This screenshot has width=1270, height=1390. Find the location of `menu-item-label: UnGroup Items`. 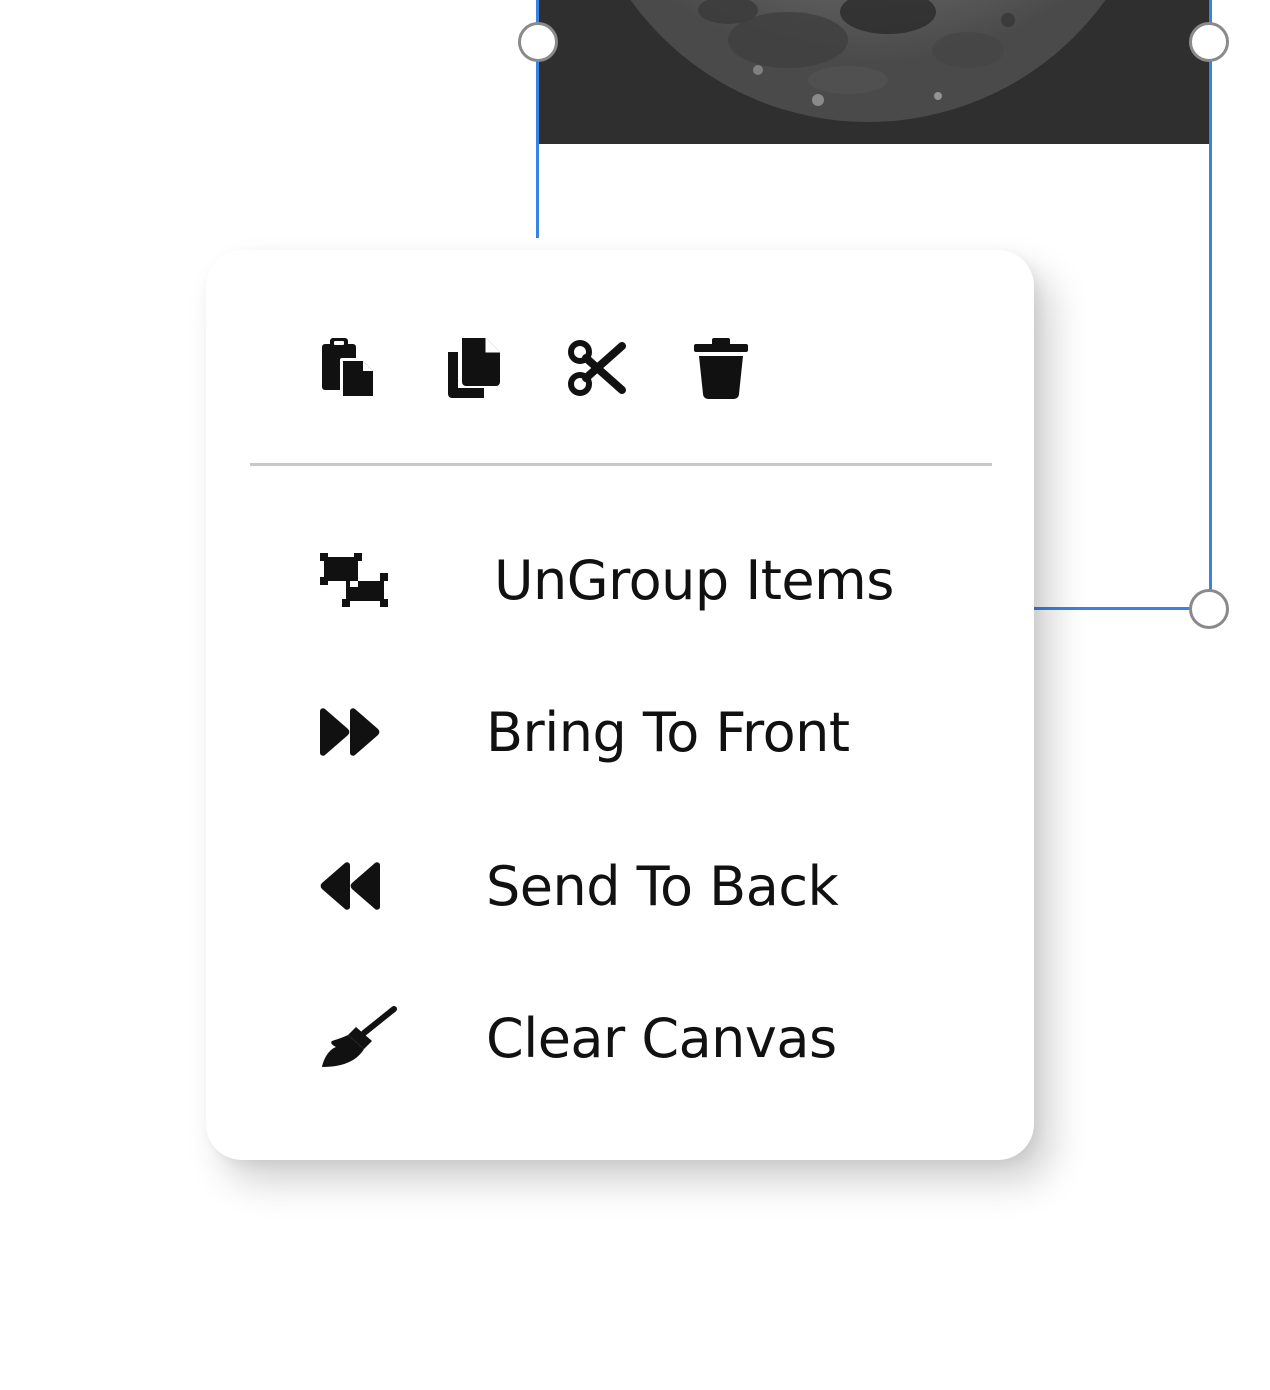

menu-item-label: UnGroup Items is located at coordinates (694, 580).